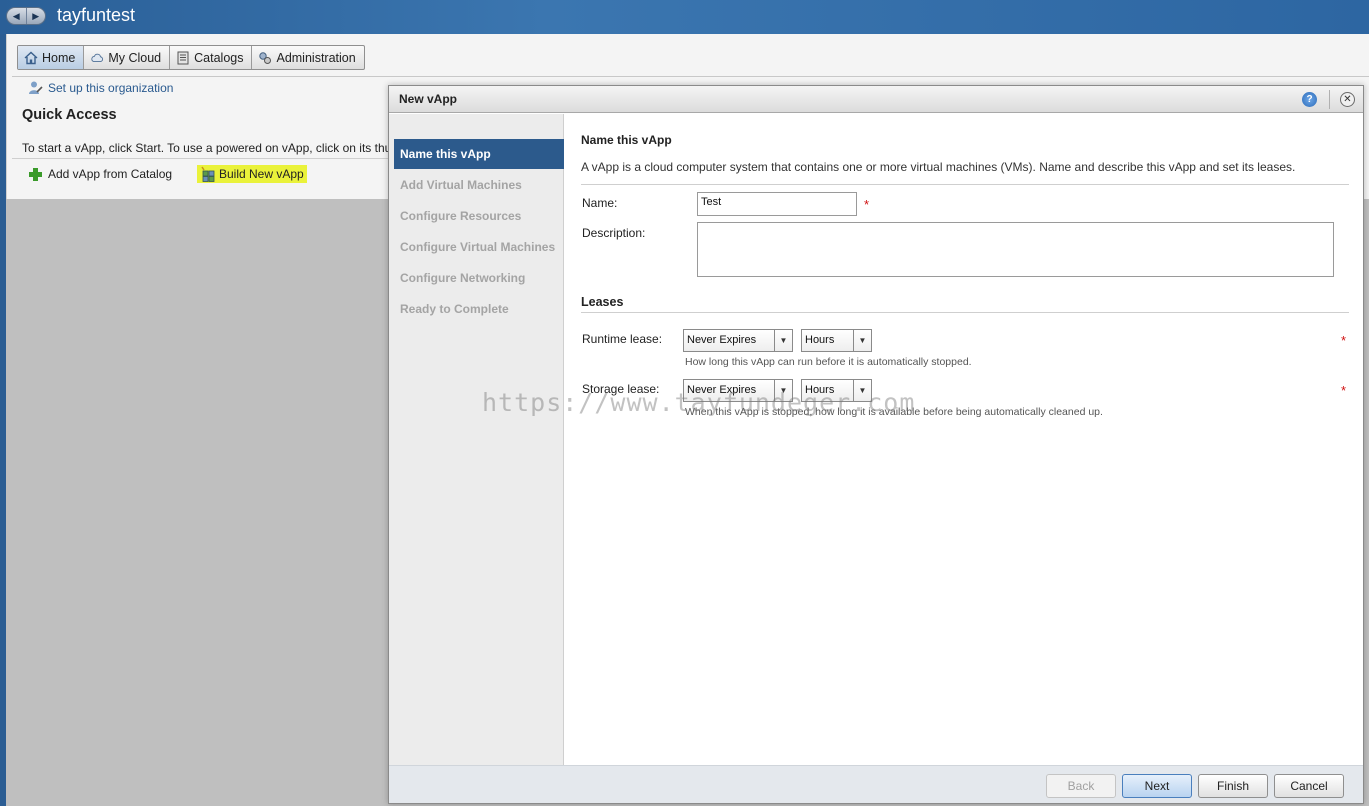 This screenshot has height=806, width=1369. Describe the element at coordinates (135, 57) in the screenshot. I see `tab-my-cloud-label: My Cloud` at that location.